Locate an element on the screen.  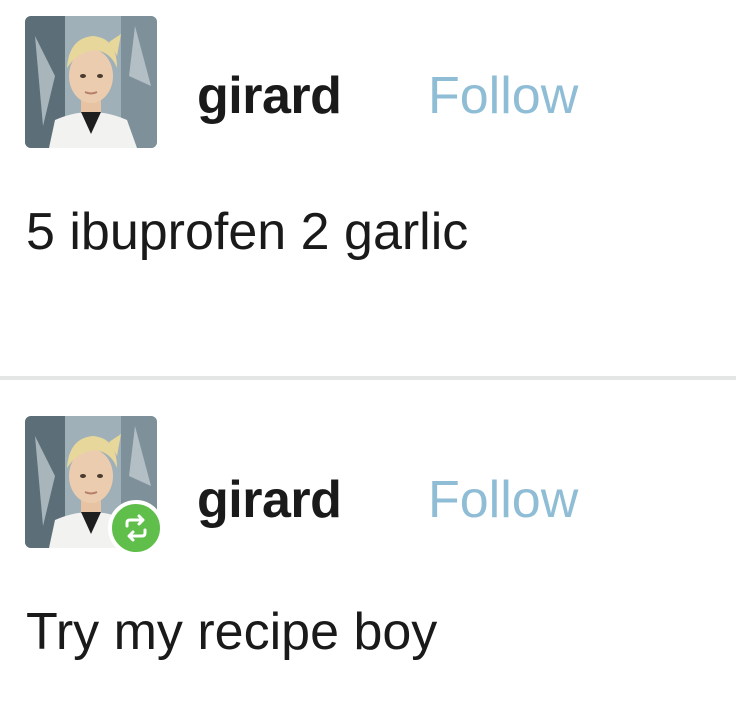
avatar-image is located at coordinates (91, 82).